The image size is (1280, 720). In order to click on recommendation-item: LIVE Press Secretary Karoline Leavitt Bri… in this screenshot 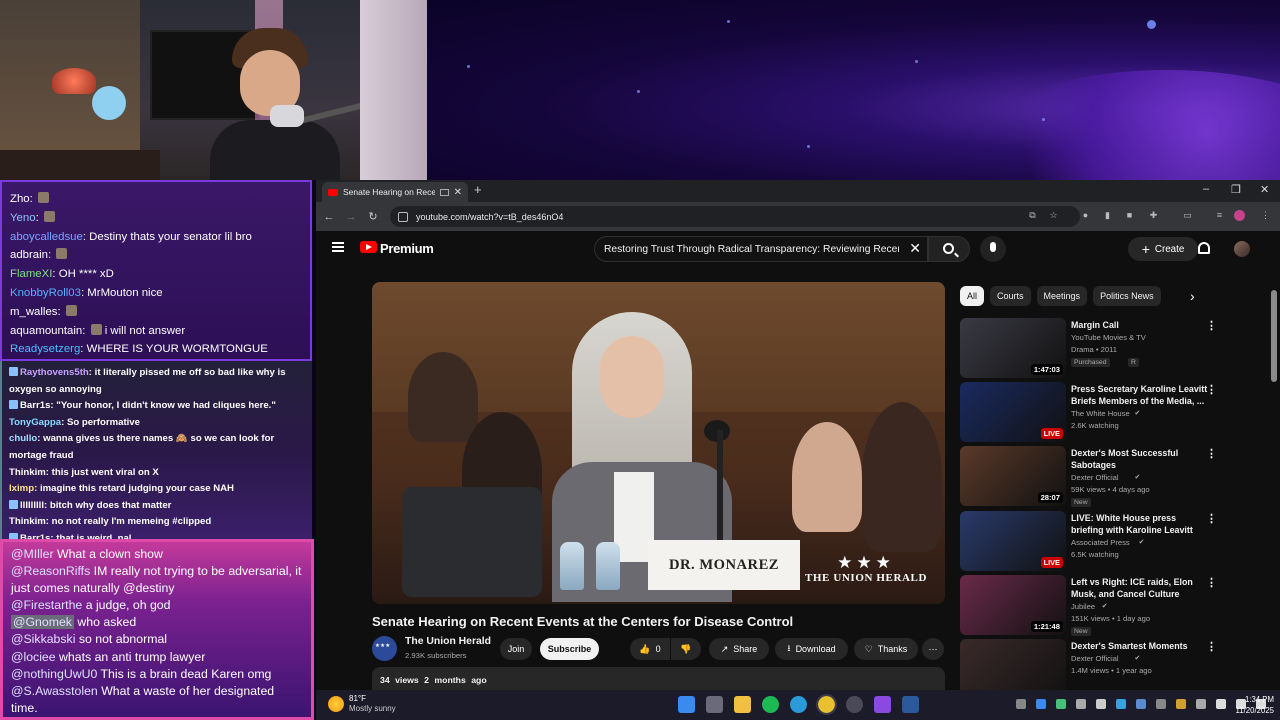, I will do `click(1088, 414)`.